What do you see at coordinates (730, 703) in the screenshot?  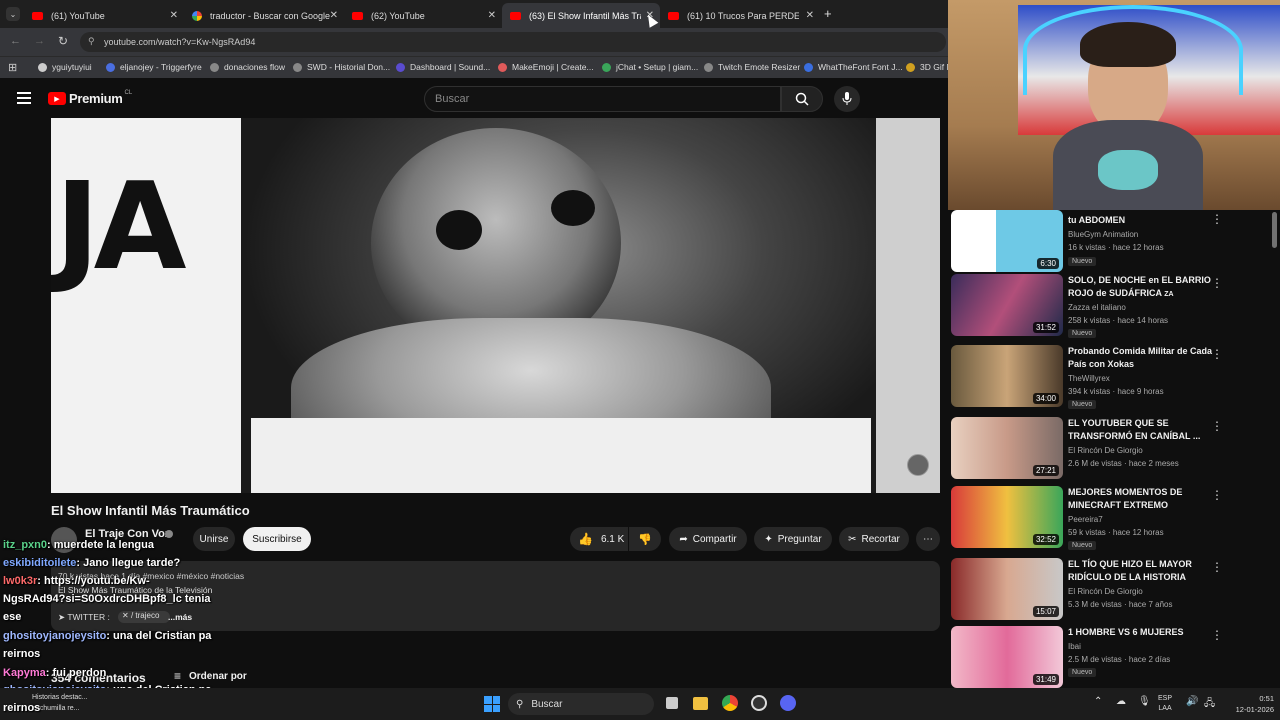 I see `chrome-icon` at bounding box center [730, 703].